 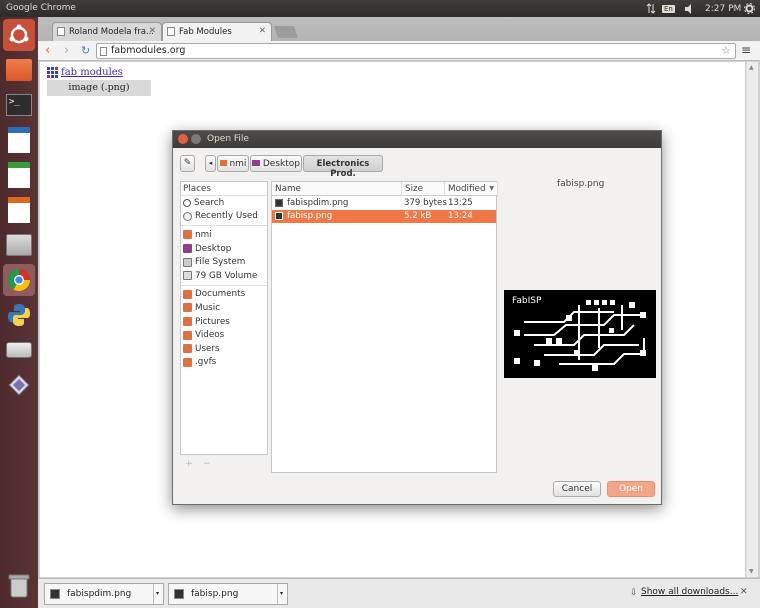 I want to click on videos-folder-icon, so click(x=187, y=335).